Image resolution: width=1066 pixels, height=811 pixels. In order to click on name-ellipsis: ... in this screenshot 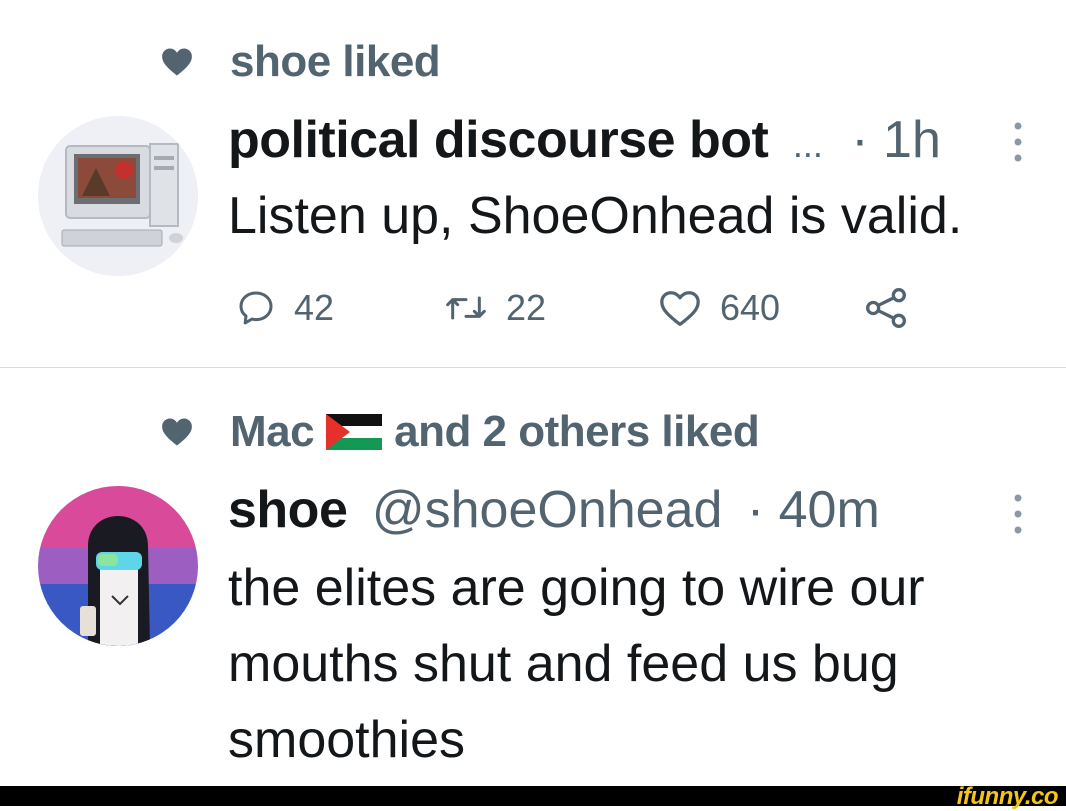, I will do `click(807, 144)`.